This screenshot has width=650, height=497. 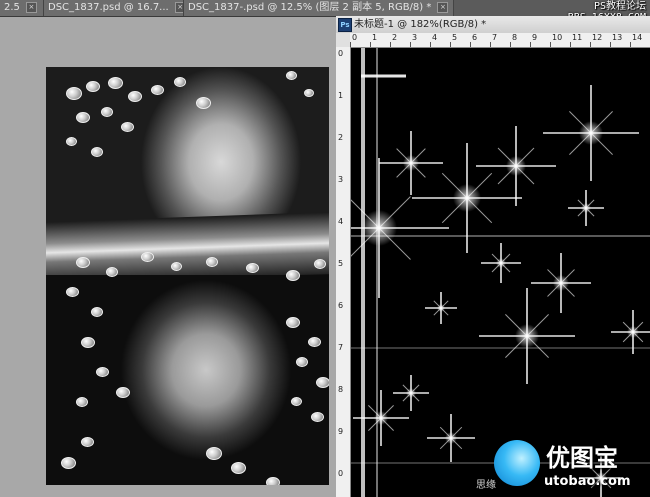 I want to click on document-tab-0: 2.5 ×, so click(x=22, y=8).